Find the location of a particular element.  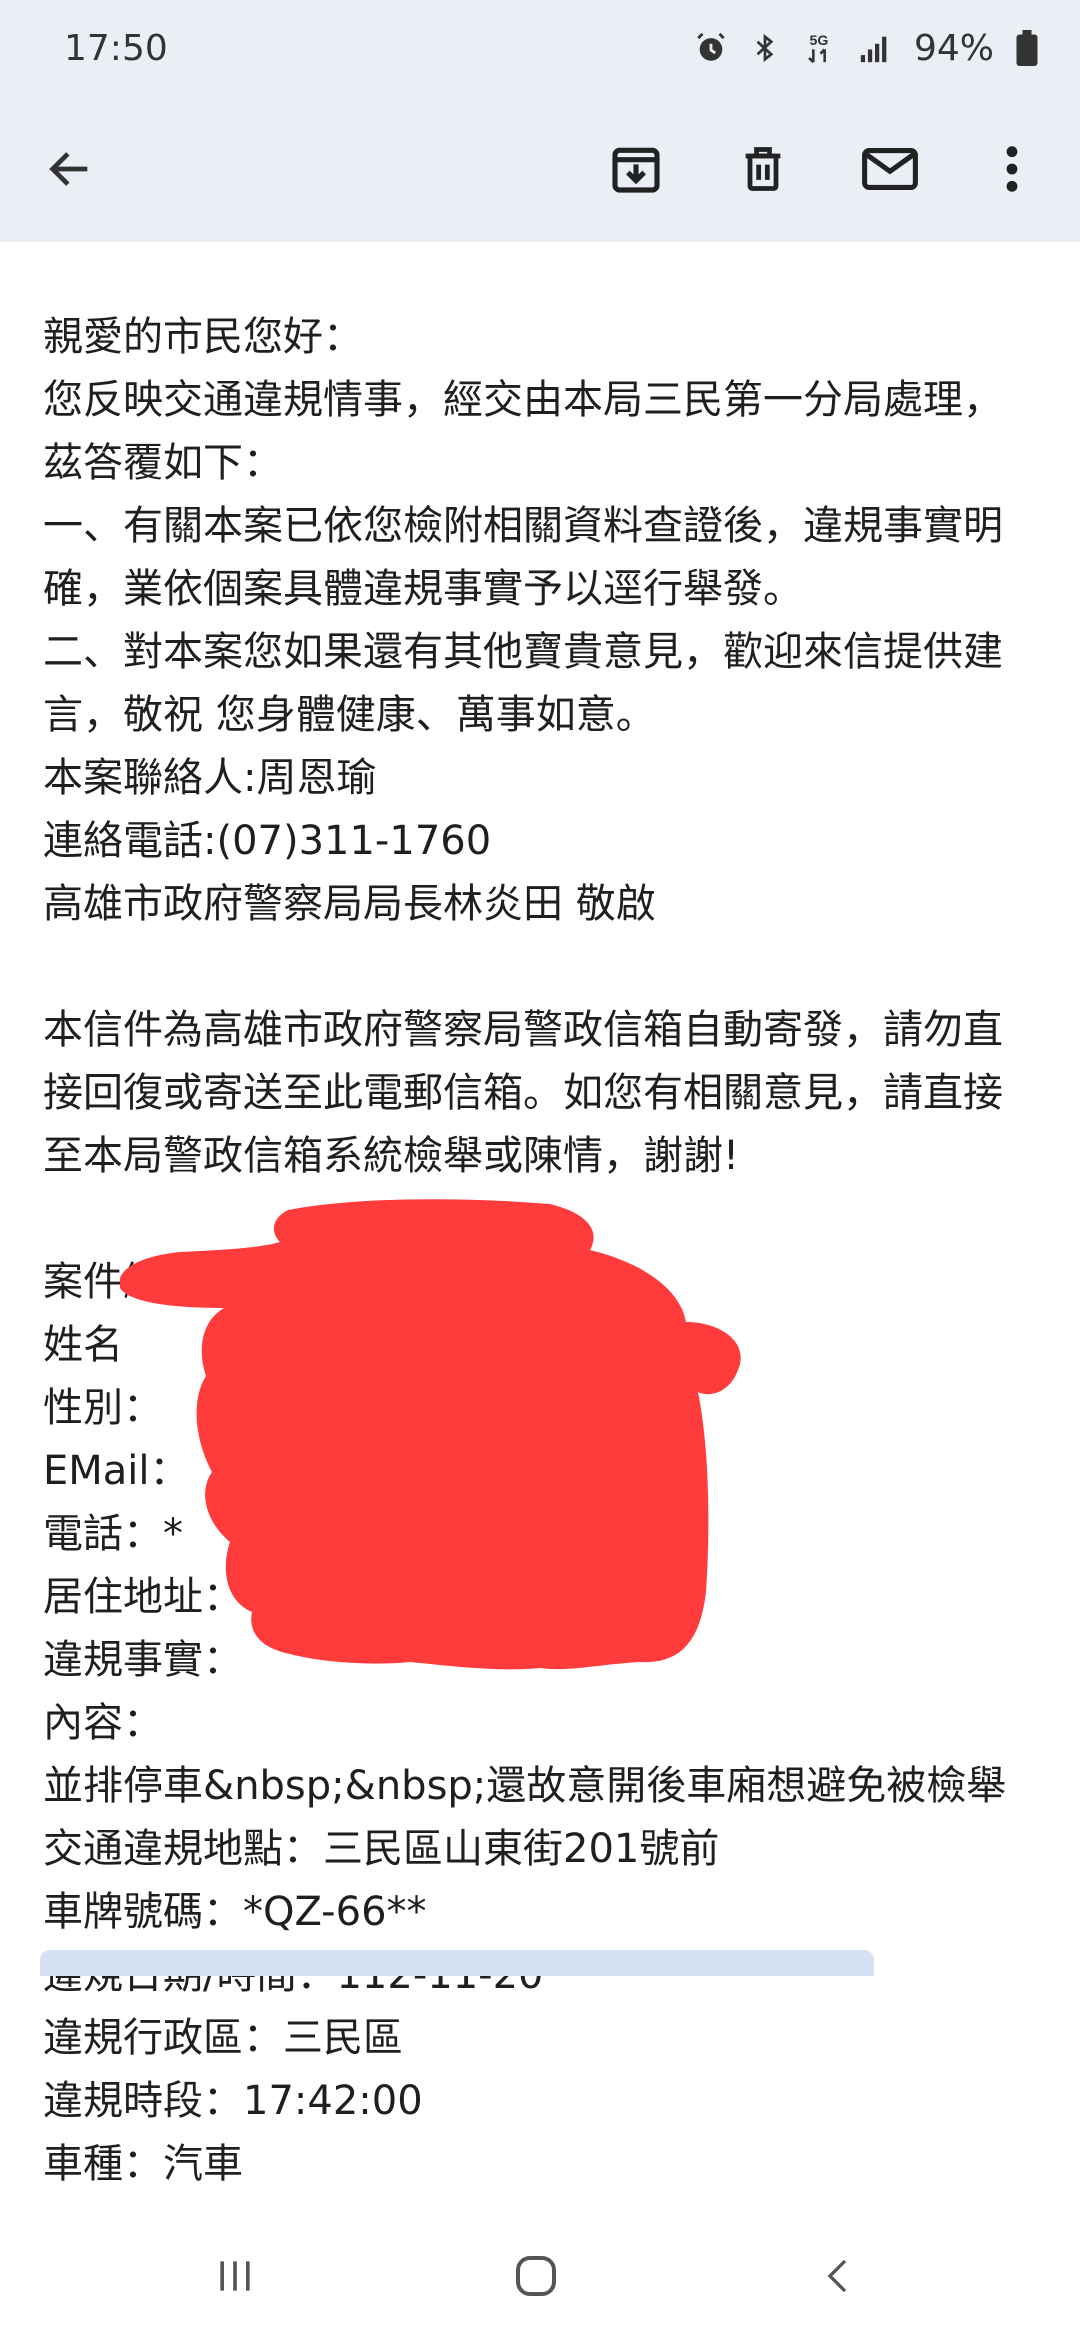

content-label: 內容： is located at coordinates (103, 1723).